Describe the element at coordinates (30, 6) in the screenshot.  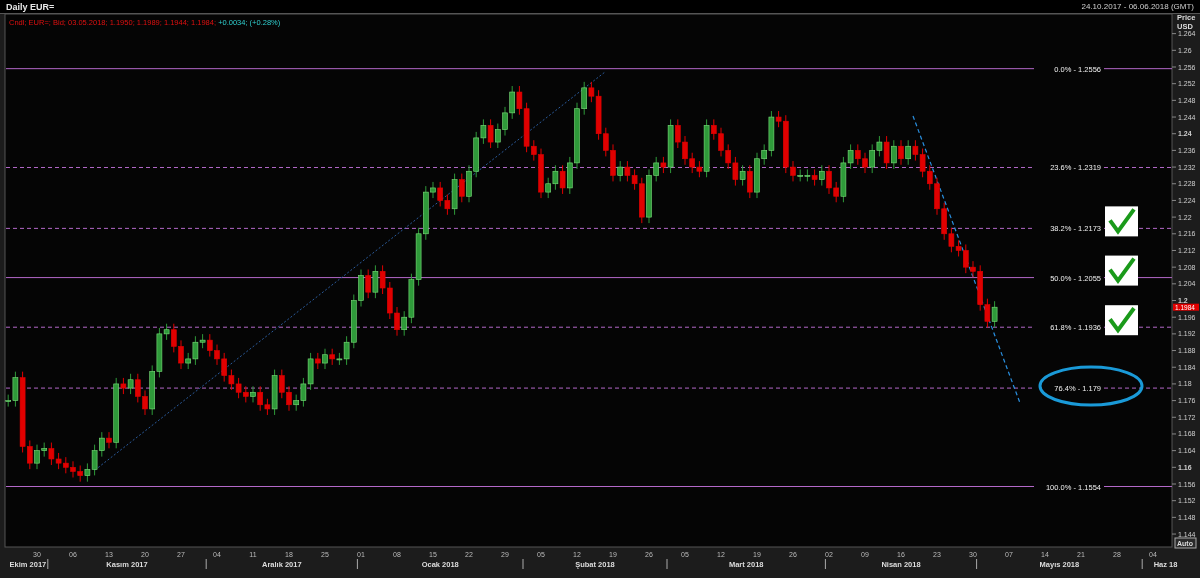
I see `chart-title: Daily EUR=` at that location.